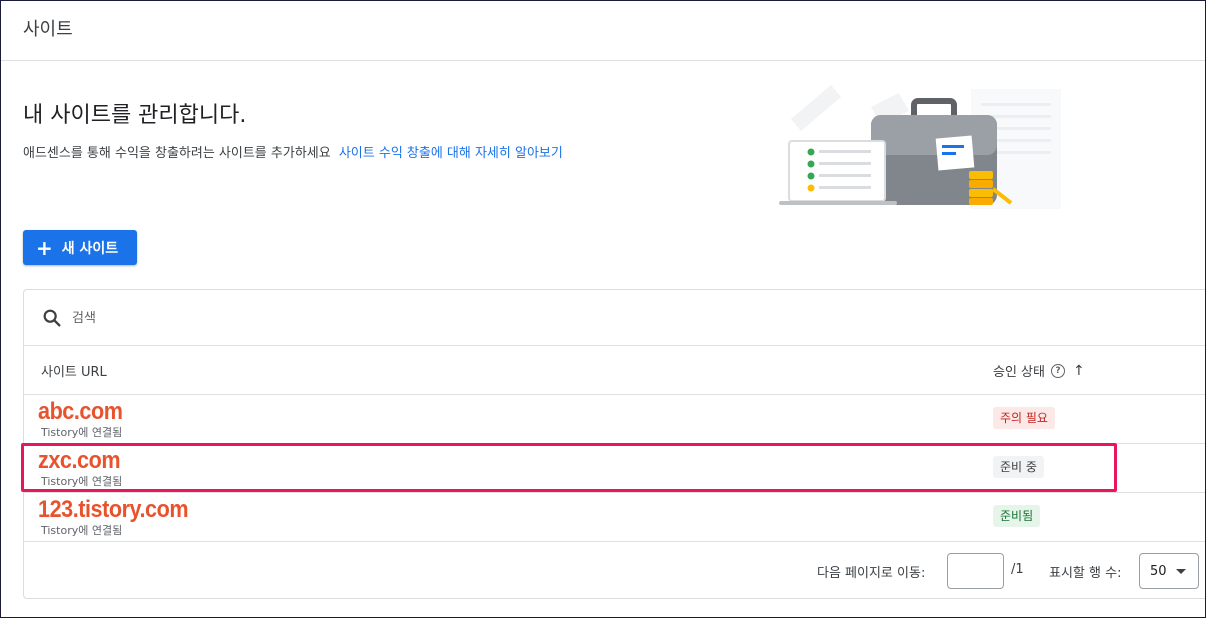 This screenshot has width=1206, height=618. Describe the element at coordinates (80, 412) in the screenshot. I see `site-url: abc.com` at that location.